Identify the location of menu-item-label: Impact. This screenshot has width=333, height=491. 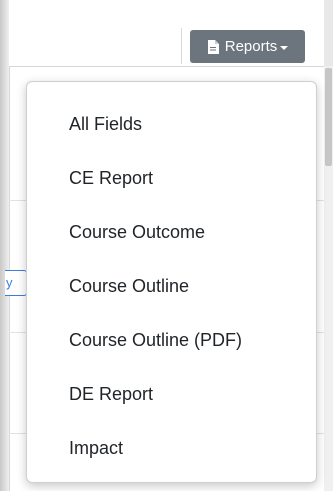
(96, 447).